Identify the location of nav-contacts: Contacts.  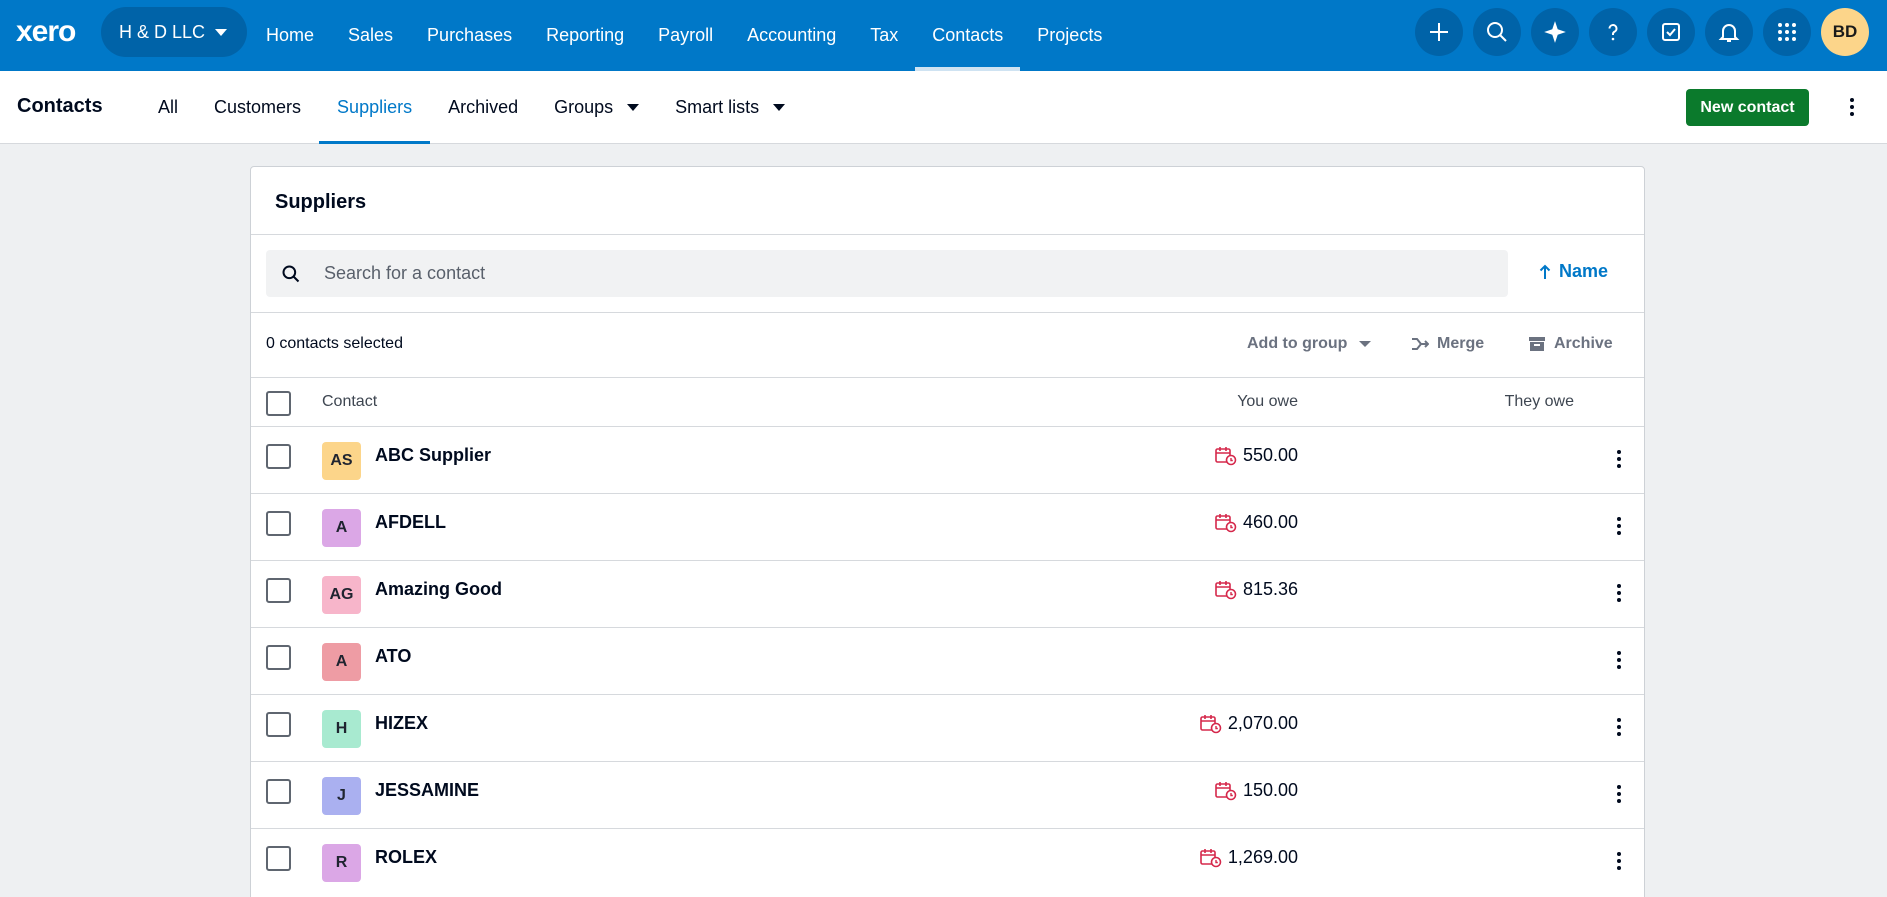
(968, 35).